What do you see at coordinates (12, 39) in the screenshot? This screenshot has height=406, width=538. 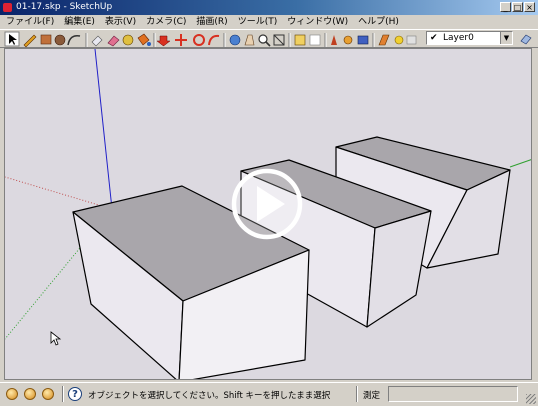 I see `select-icon` at bounding box center [12, 39].